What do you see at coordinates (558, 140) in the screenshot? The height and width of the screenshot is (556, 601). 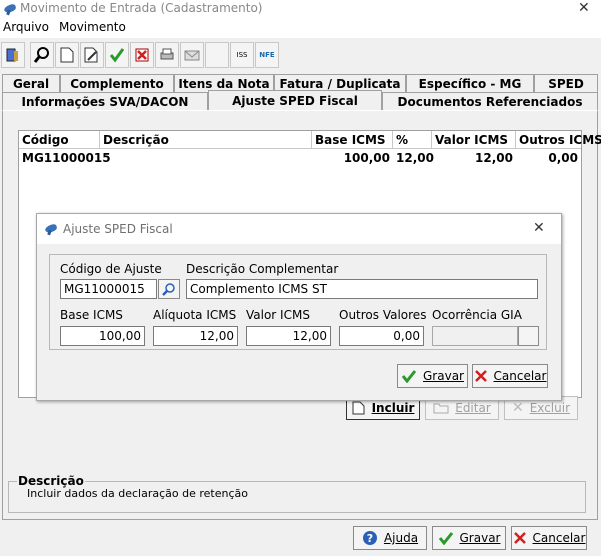 I see `col-outros-icms: Outros ICMS` at bounding box center [558, 140].